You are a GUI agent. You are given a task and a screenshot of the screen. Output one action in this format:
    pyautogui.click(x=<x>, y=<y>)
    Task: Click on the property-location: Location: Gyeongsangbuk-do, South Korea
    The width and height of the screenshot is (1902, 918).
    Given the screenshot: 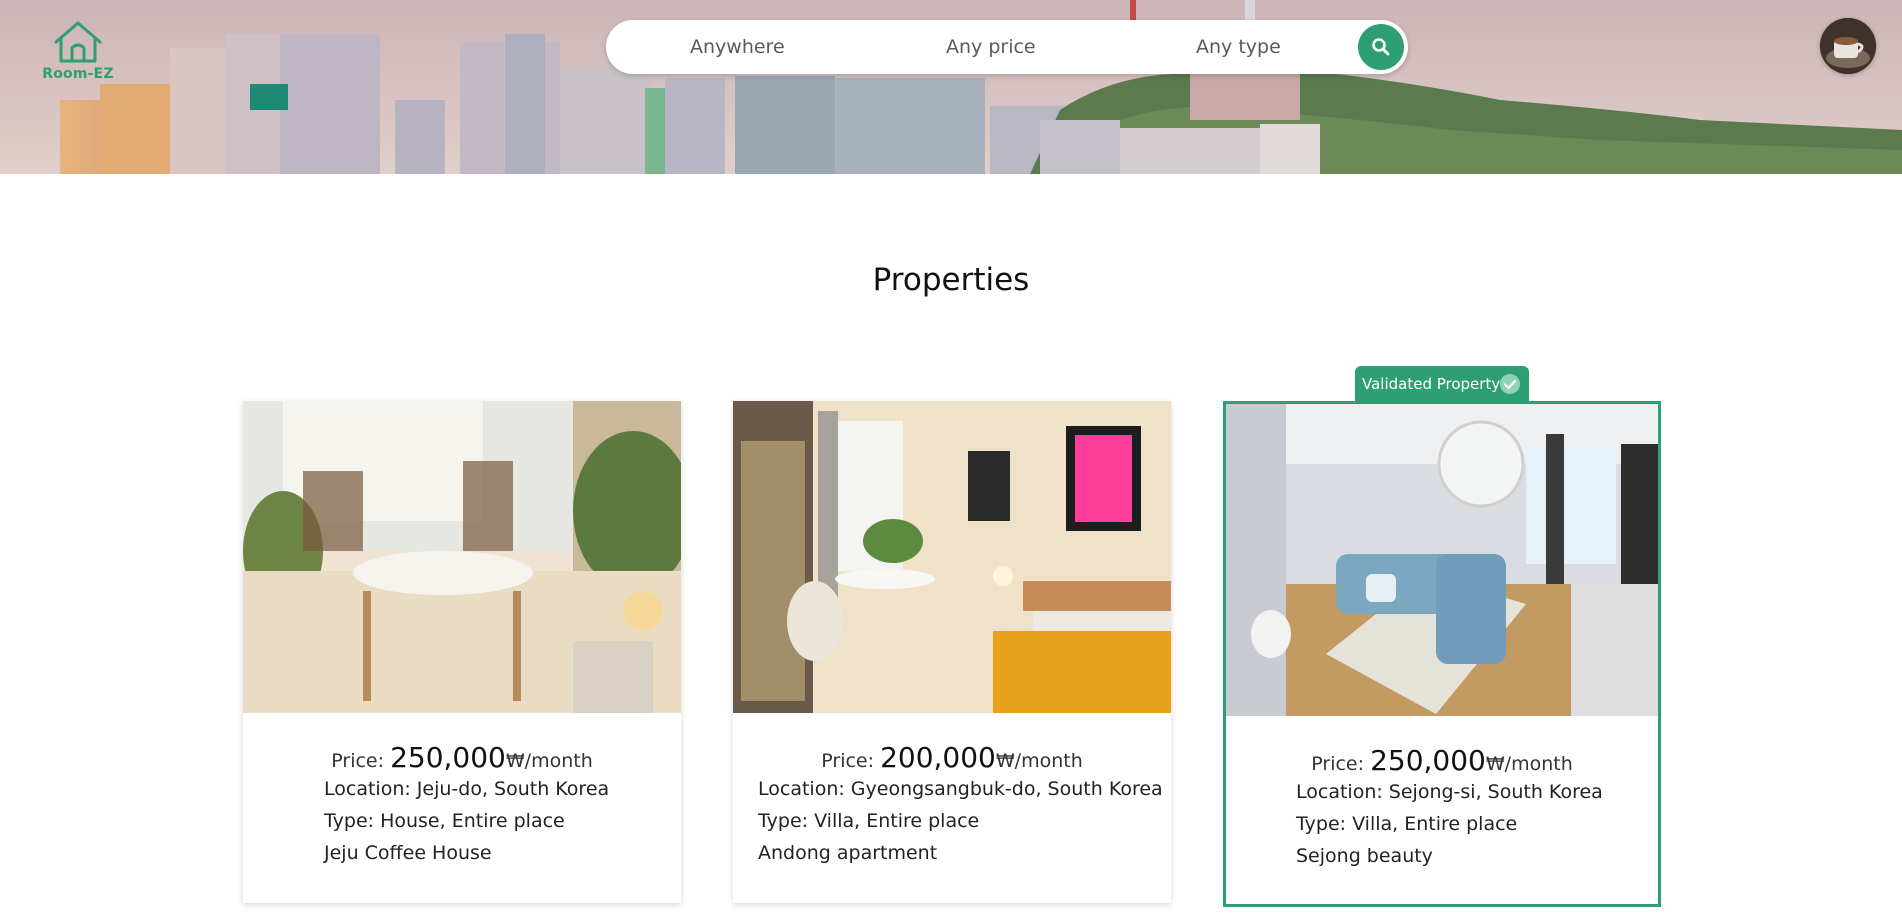 What is the action you would take?
    pyautogui.click(x=960, y=789)
    